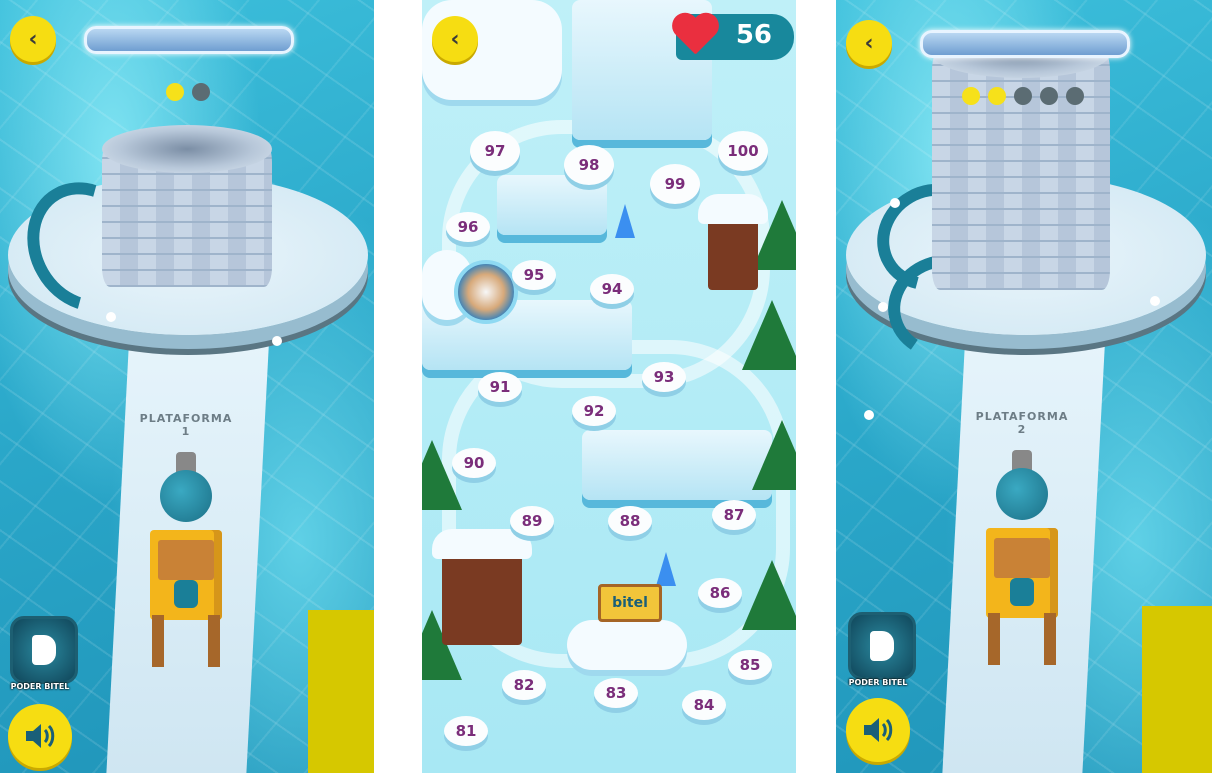 Image resolution: width=1212 pixels, height=773 pixels. What do you see at coordinates (1022, 429) in the screenshot?
I see `platform-label-number: 2` at bounding box center [1022, 429].